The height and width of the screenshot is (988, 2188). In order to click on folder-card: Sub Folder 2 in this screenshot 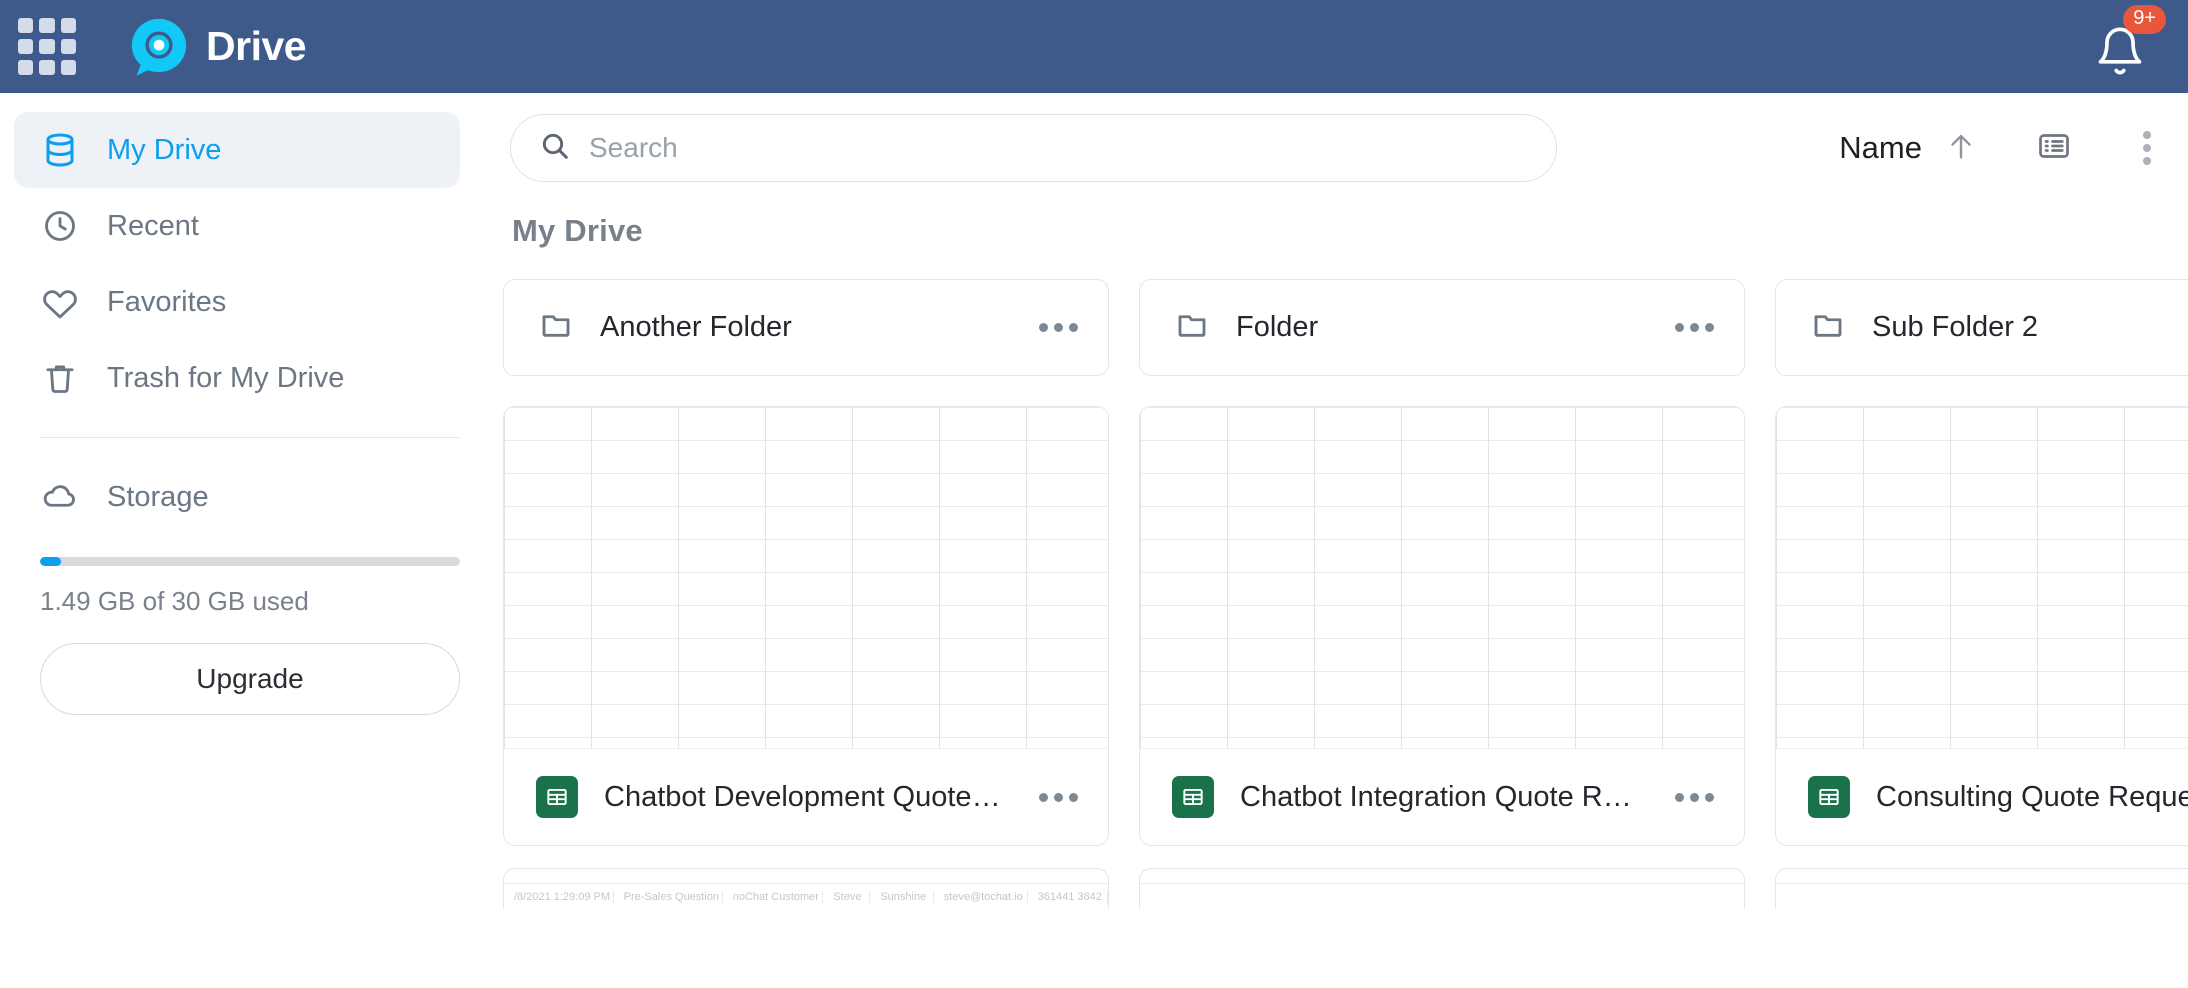, I will do `click(1981, 327)`.